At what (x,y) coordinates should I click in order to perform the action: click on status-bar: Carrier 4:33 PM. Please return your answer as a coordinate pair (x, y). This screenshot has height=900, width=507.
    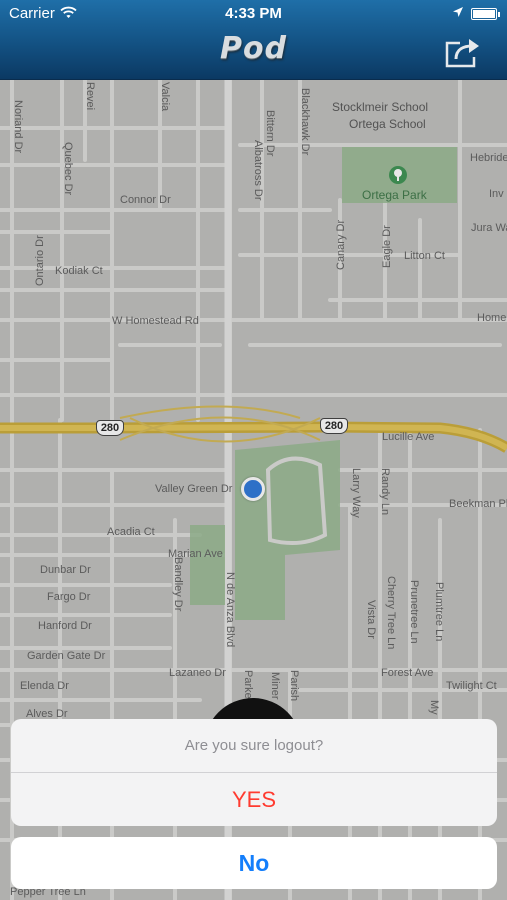
    Looking at the image, I should click on (253, 14).